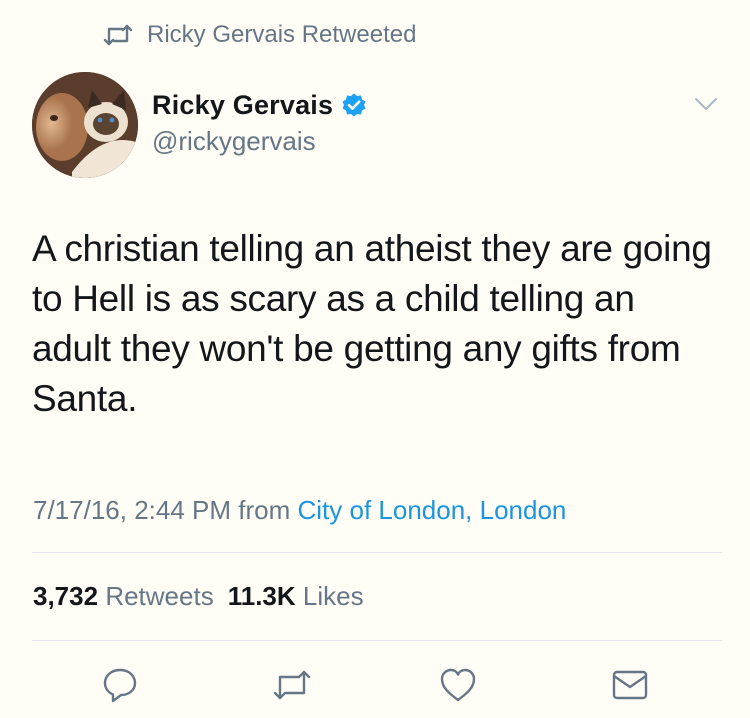 The width and height of the screenshot is (750, 718). Describe the element at coordinates (85, 125) in the screenshot. I see `avatar` at that location.